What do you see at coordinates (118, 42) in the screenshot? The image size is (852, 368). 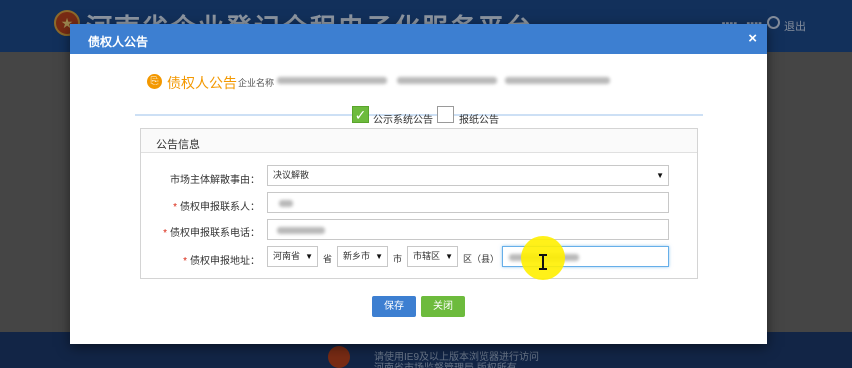 I see `dialog-title: 债权人公告` at bounding box center [118, 42].